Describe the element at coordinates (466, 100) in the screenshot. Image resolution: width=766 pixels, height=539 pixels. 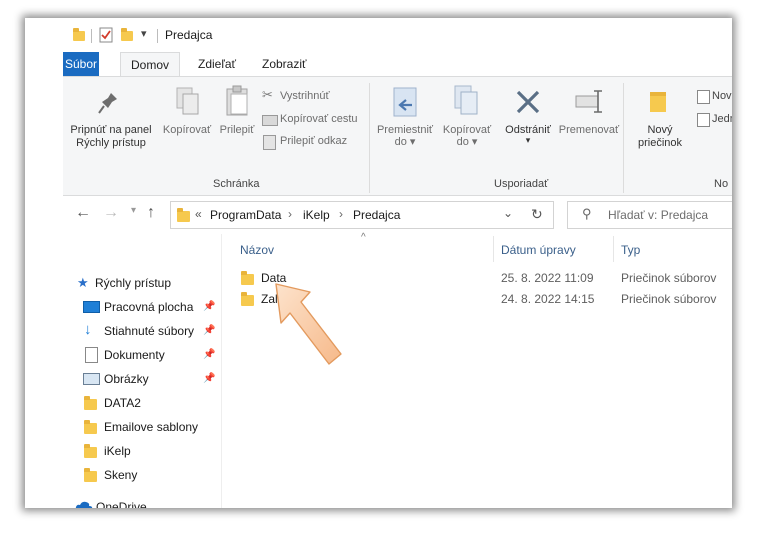
I see `copy-to-icon` at that location.